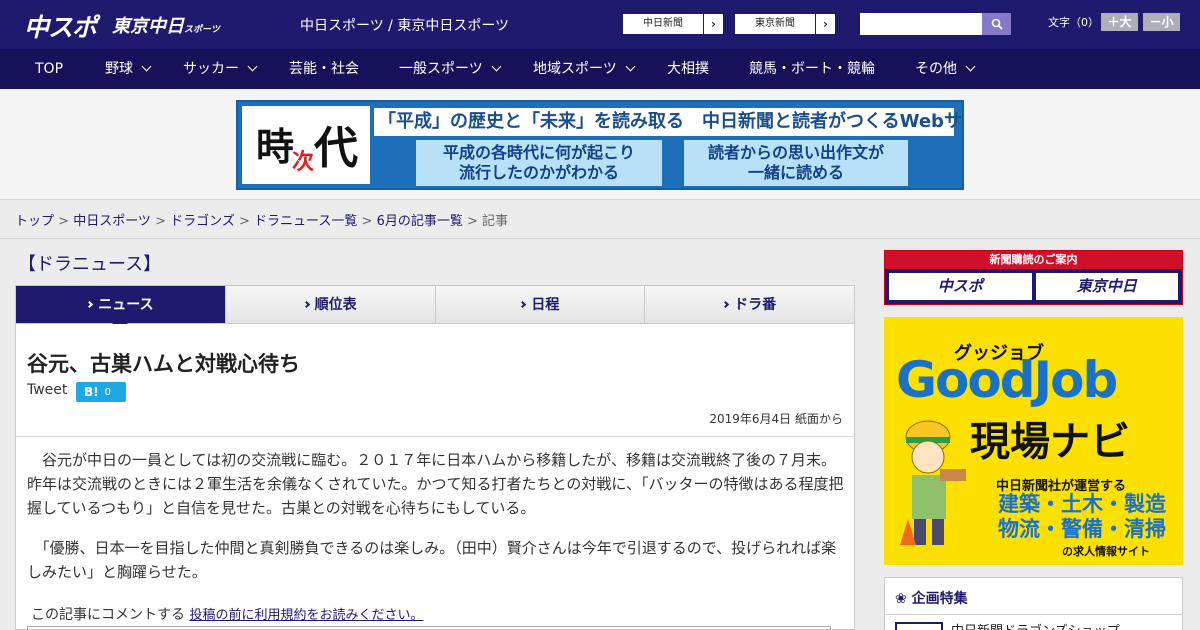 The height and width of the screenshot is (630, 1200). I want to click on jidai-kanji-2: 次, so click(303, 162).